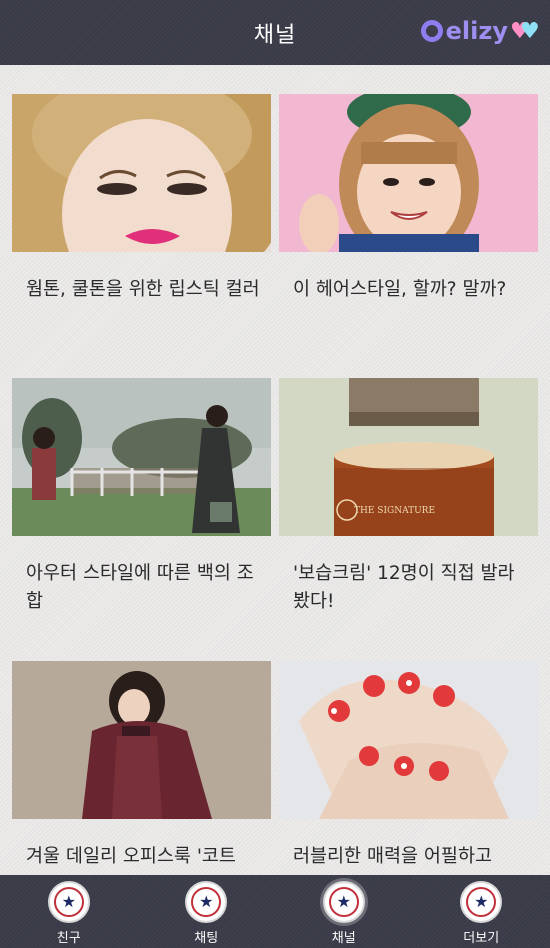  I want to click on tab-friends: ★ 친구, so click(69, 911).